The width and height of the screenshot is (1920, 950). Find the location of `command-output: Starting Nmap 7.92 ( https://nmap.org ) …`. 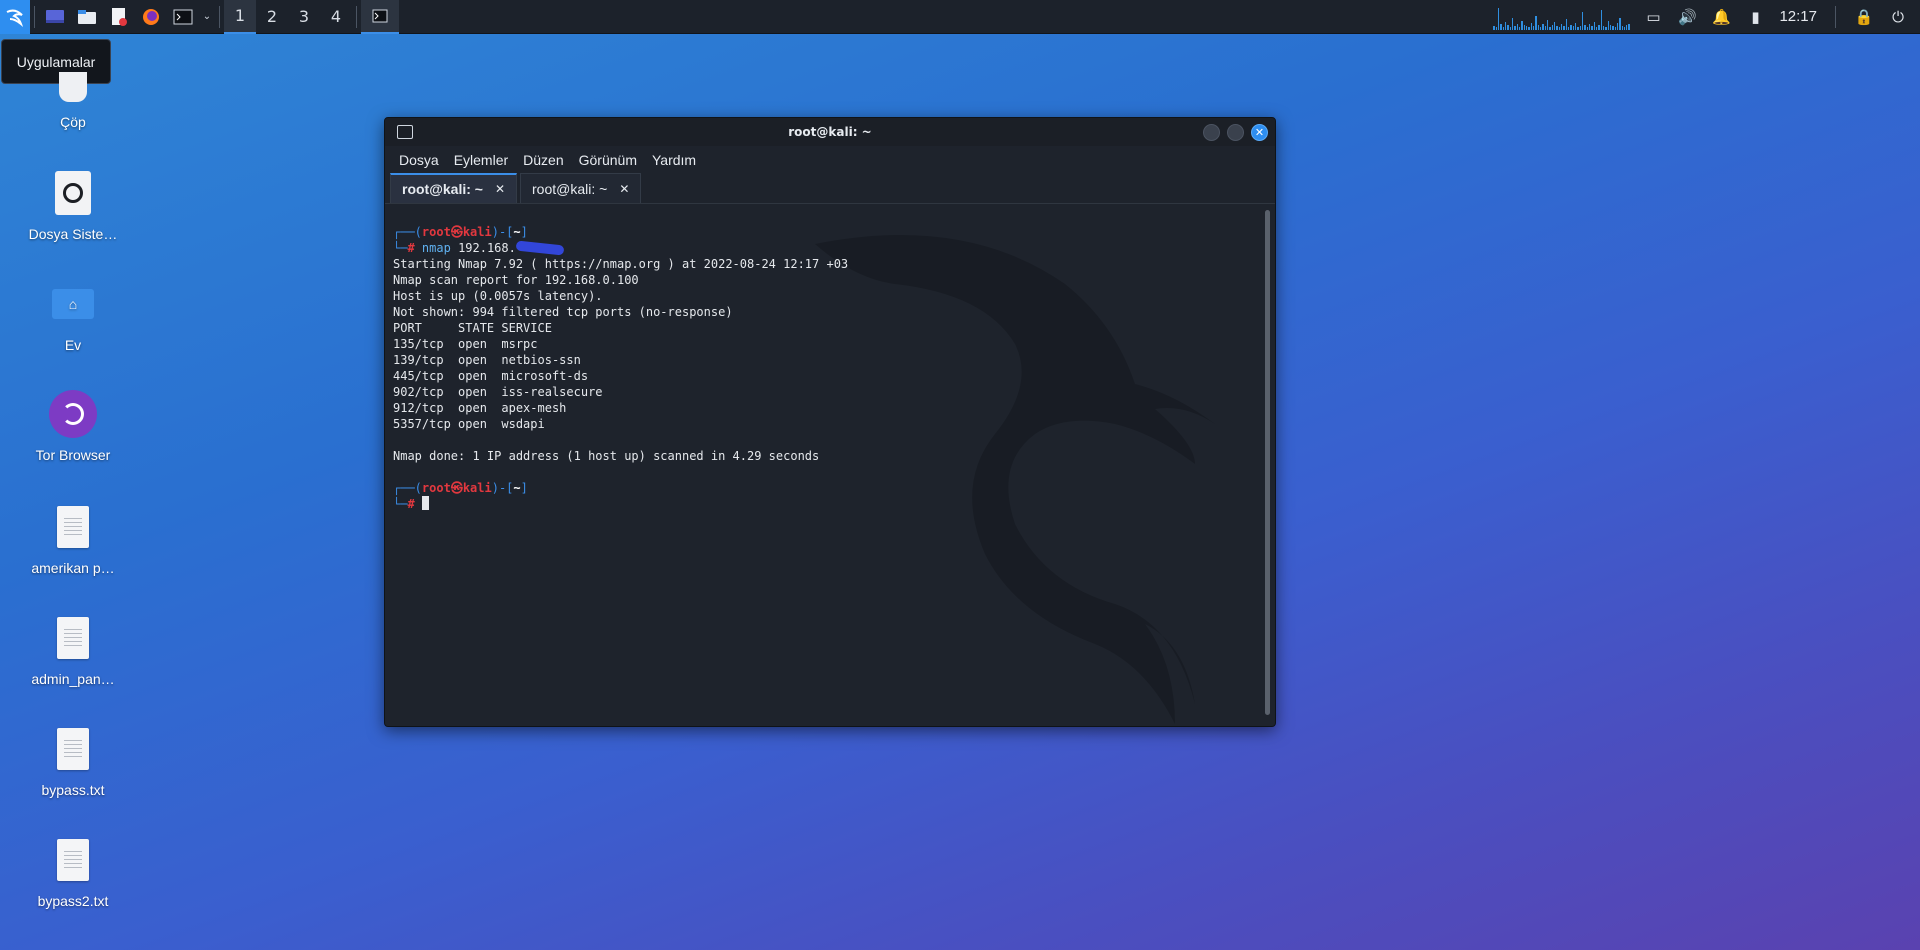

command-output: Starting Nmap 7.92 ( https://nmap.org ) … is located at coordinates (830, 360).